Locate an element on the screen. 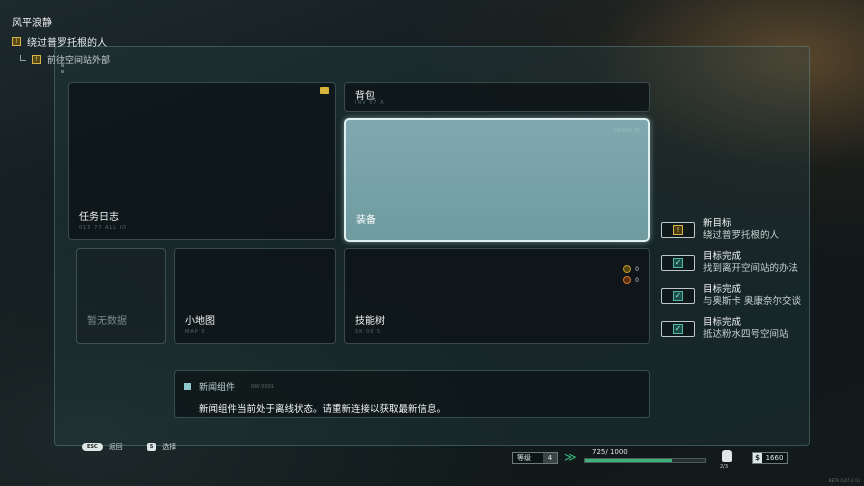 The height and width of the screenshot is (486, 864). xp-bar-fill is located at coordinates (628, 460).